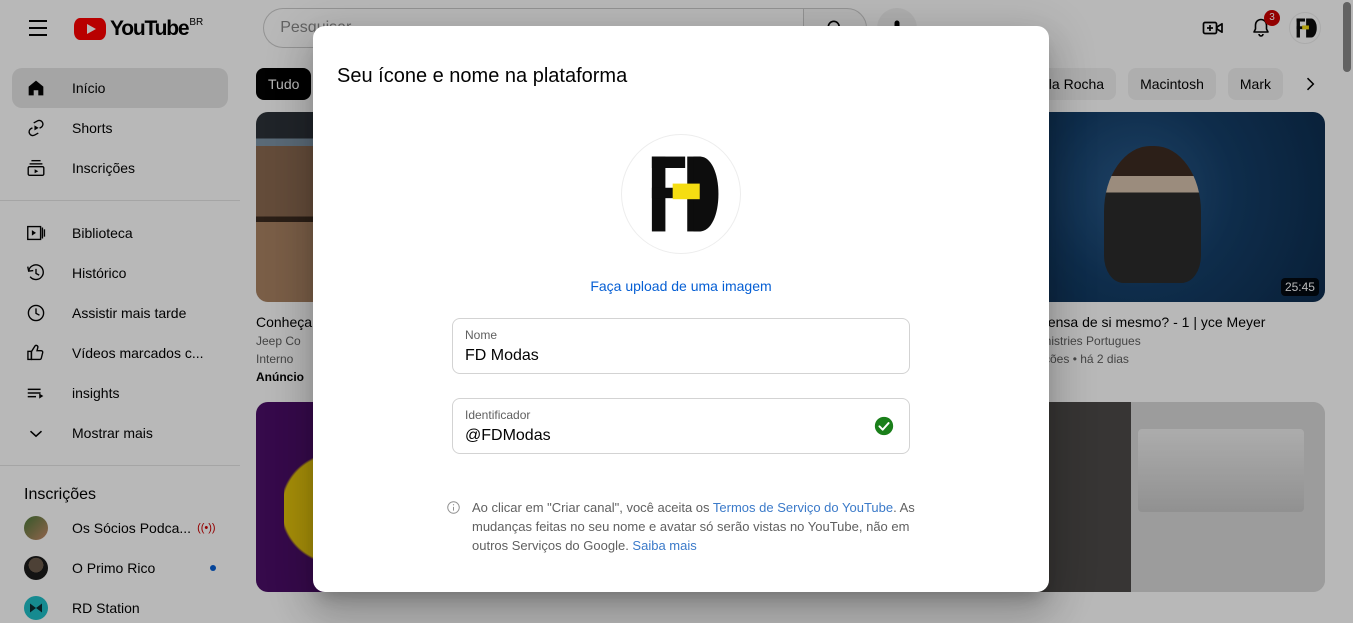 The height and width of the screenshot is (623, 1353). I want to click on youtube-play-icon, so click(90, 28).